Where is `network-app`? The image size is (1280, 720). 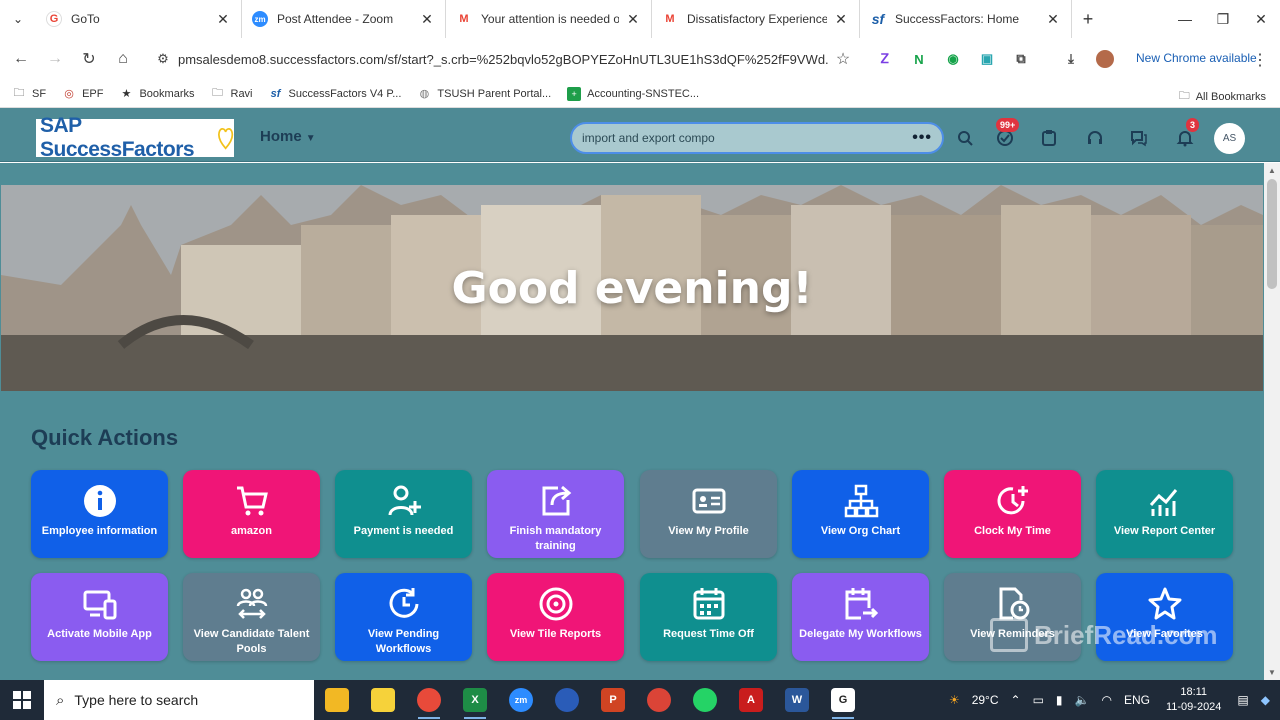
network-app is located at coordinates (567, 700).